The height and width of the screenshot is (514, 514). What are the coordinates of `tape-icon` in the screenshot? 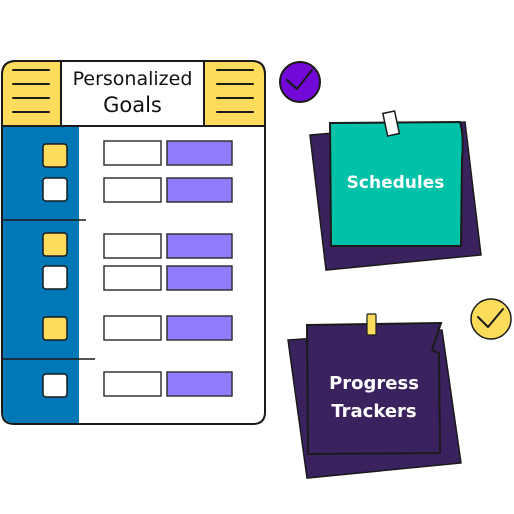 It's located at (371, 324).